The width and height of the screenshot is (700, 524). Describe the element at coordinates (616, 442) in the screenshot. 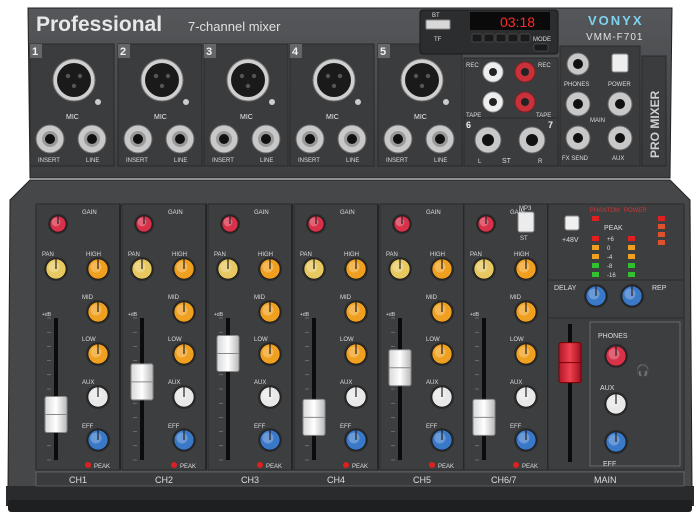

I see `master-eff-knob` at that location.